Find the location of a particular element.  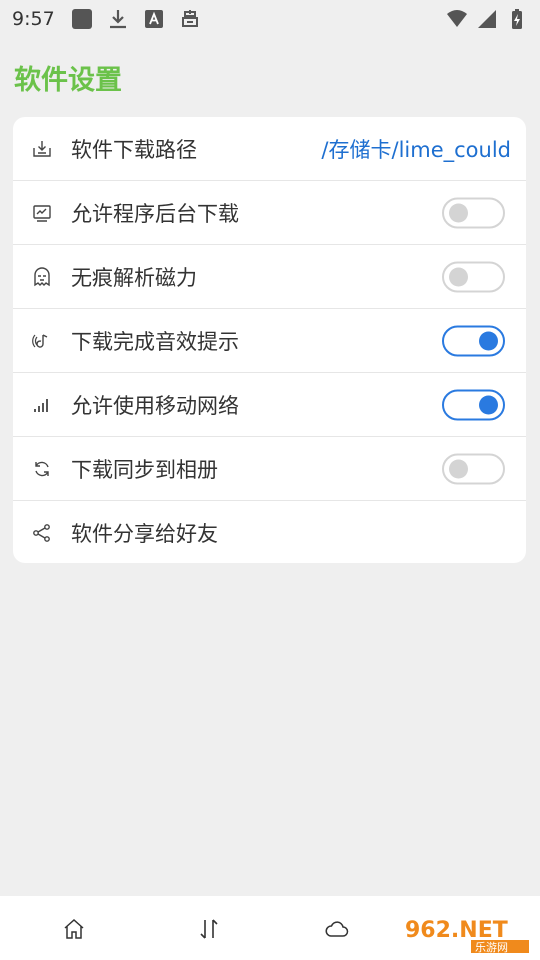

sound-wave-icon is located at coordinates (42, 341).